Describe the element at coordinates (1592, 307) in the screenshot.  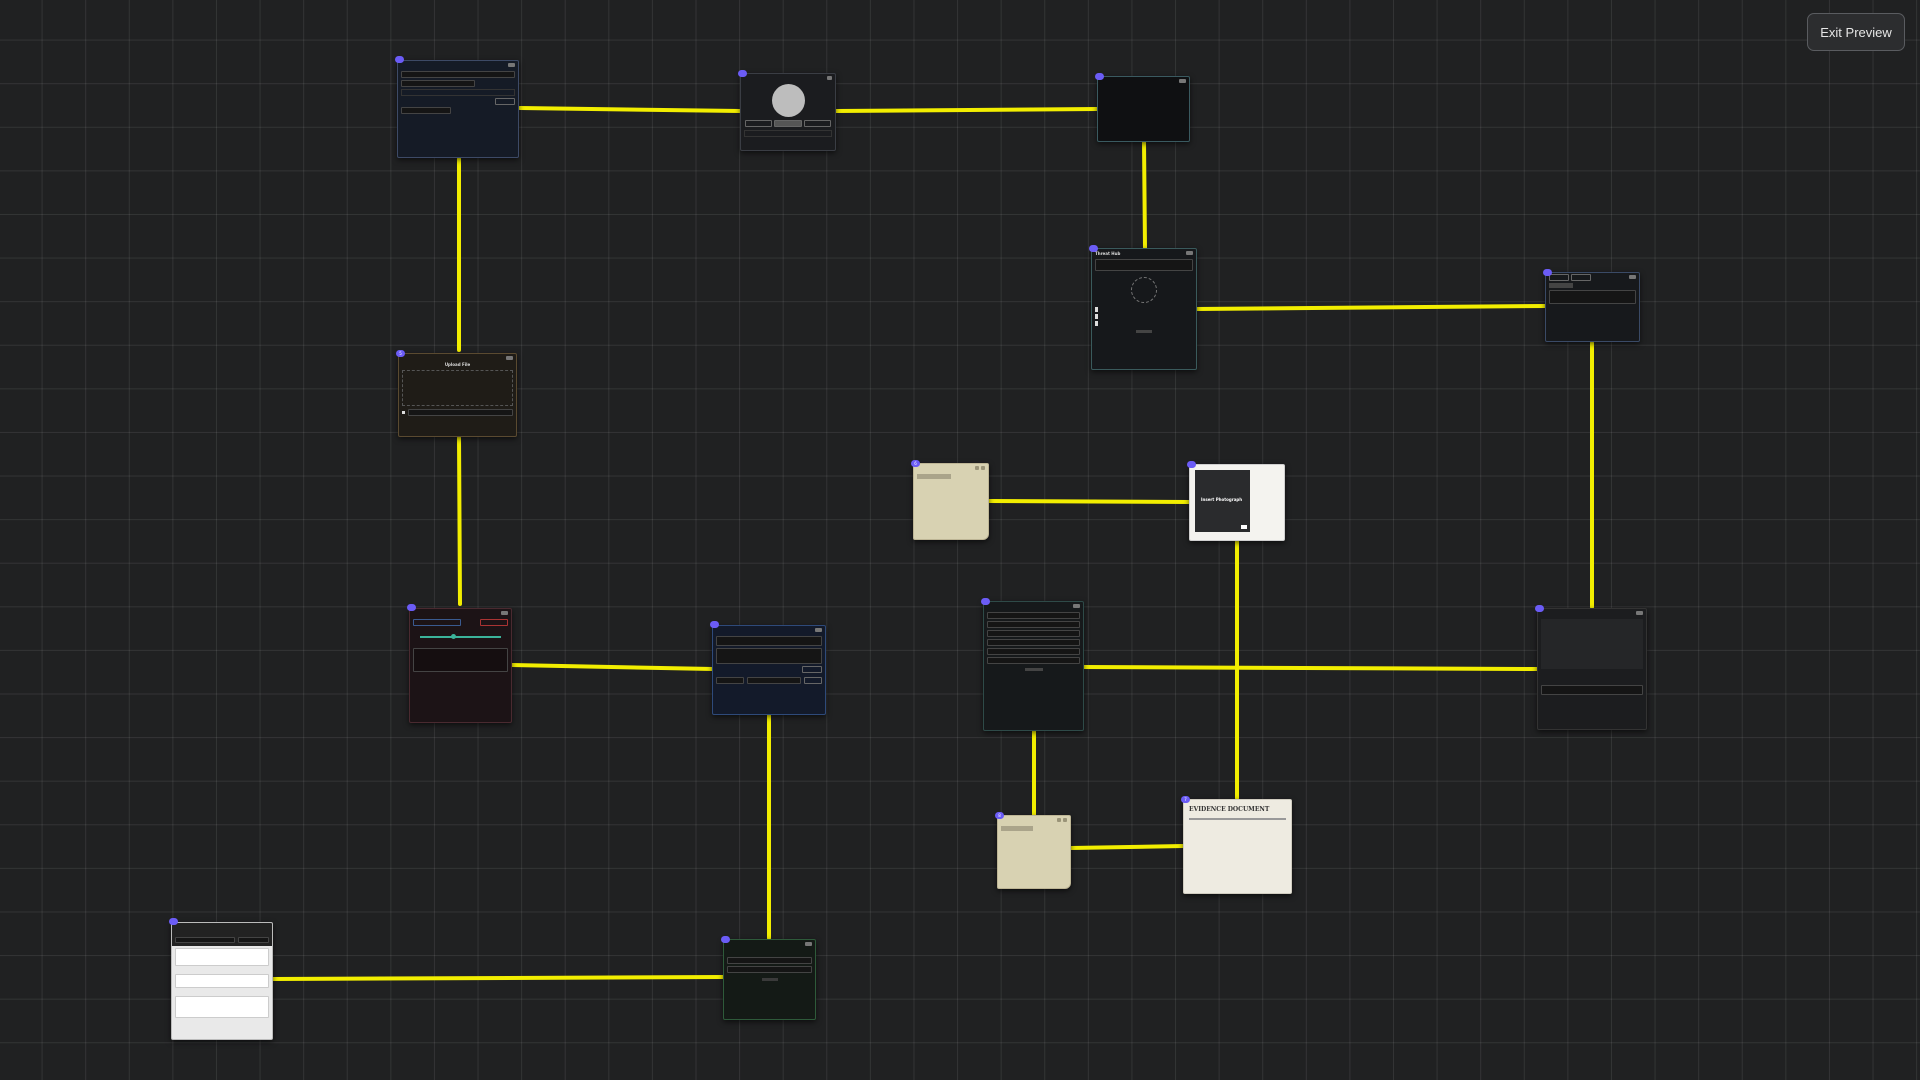
I see `node-panel-top-right` at that location.